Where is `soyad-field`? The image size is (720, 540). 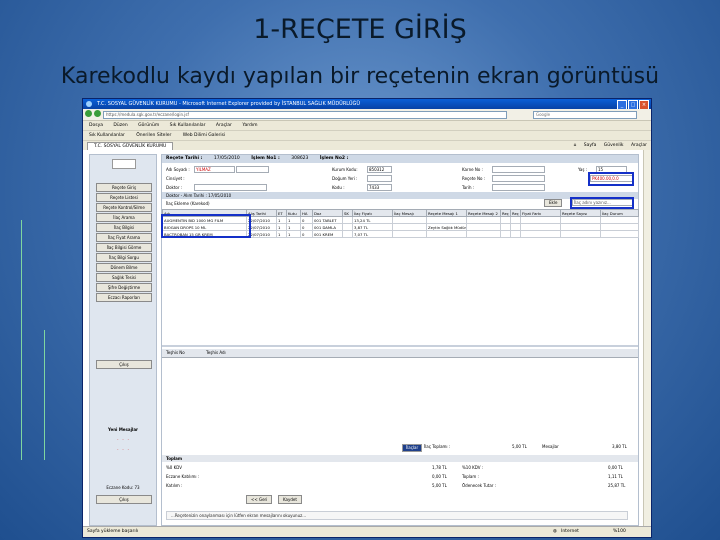
soyad-field is located at coordinates (252, 169).